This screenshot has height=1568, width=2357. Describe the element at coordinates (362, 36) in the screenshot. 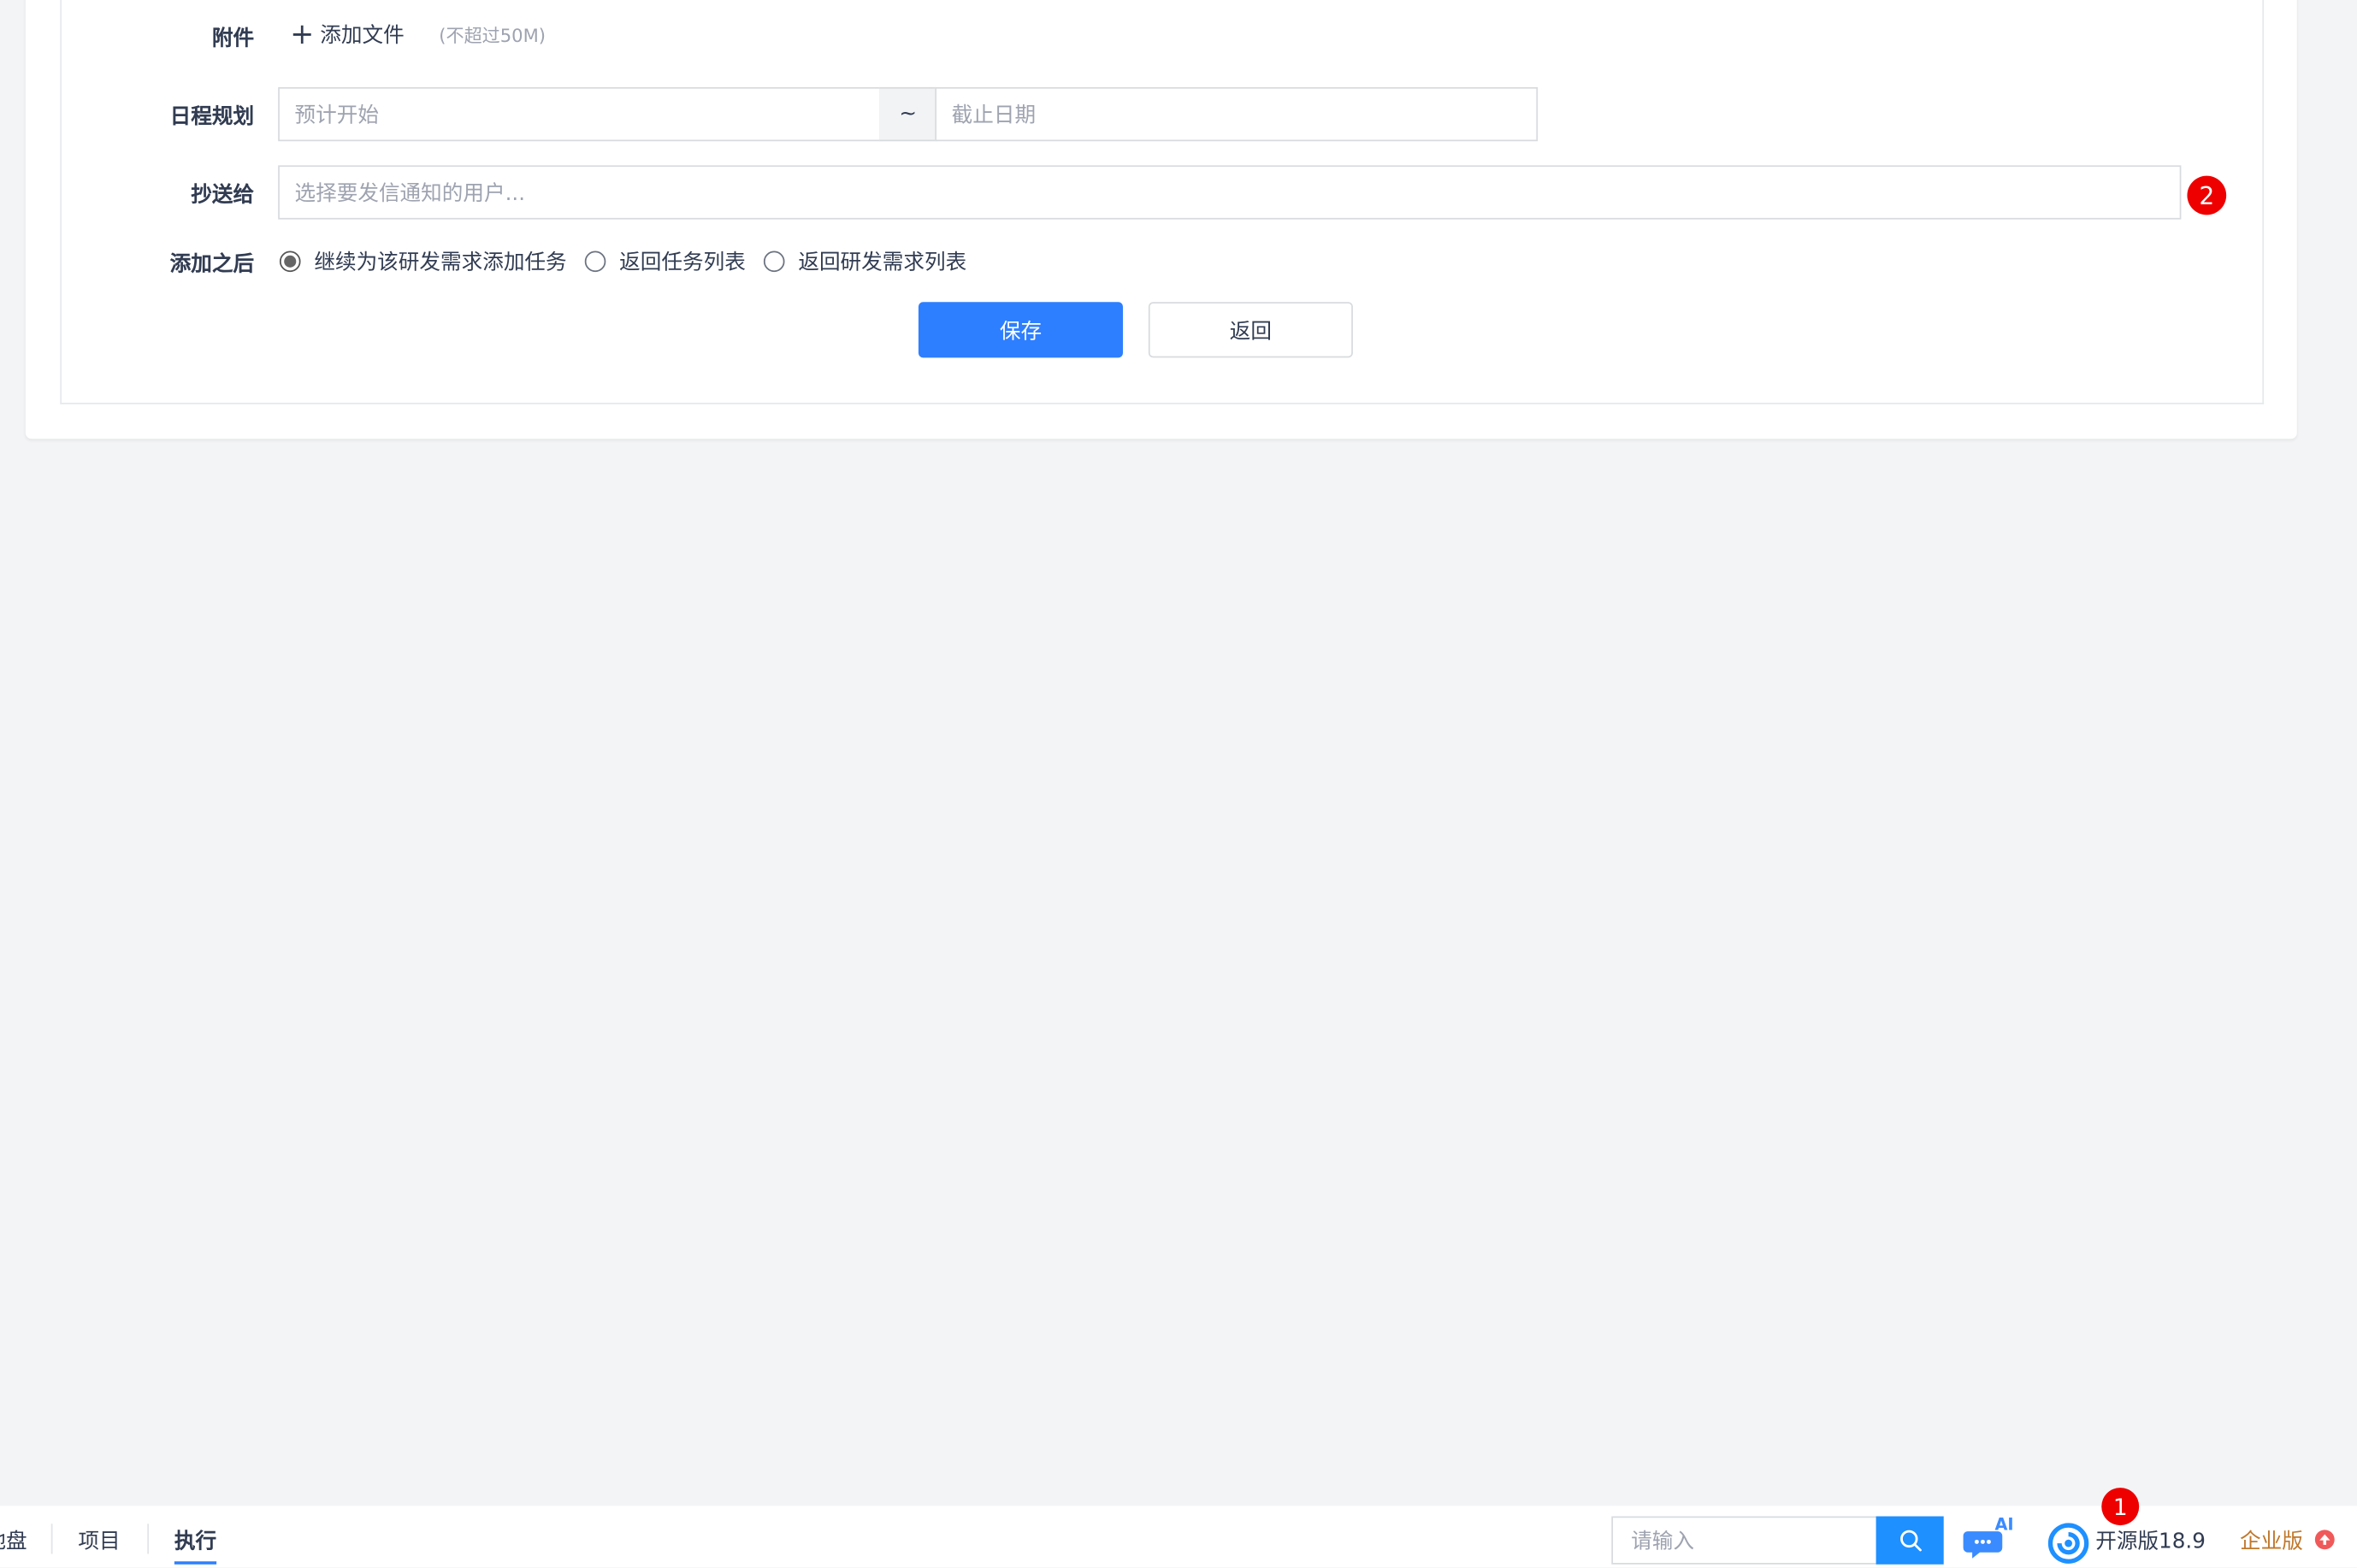

I see `add-file-label: 添加文件` at that location.